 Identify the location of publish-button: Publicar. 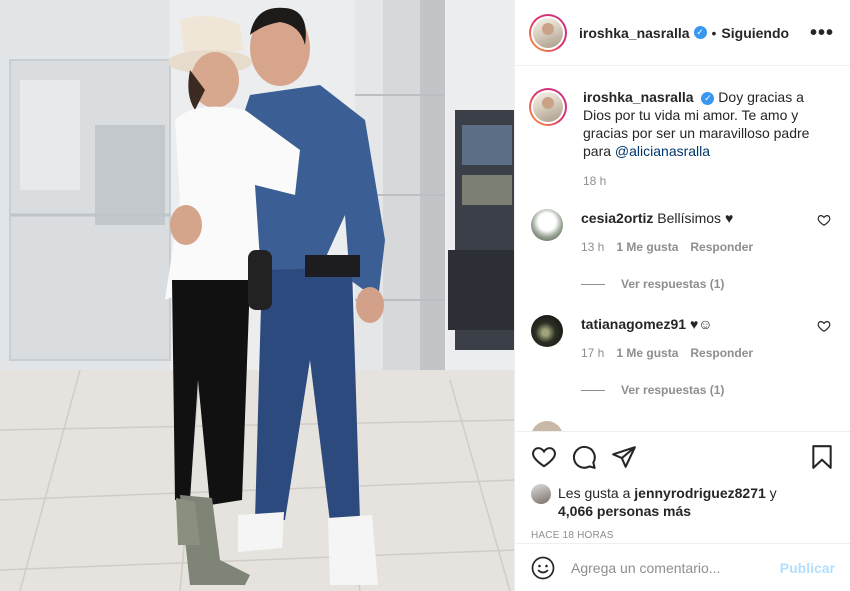
(807, 568).